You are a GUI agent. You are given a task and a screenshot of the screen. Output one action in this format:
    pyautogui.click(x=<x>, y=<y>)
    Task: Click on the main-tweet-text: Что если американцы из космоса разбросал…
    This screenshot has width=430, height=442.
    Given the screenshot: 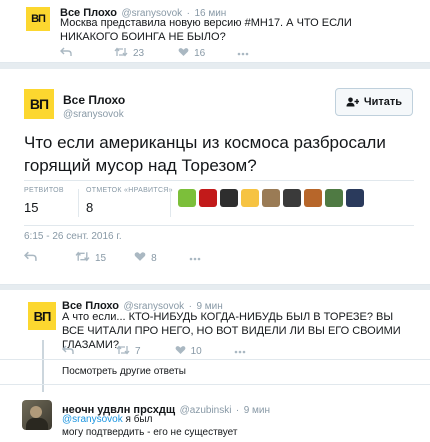 What is the action you would take?
    pyautogui.click(x=205, y=154)
    